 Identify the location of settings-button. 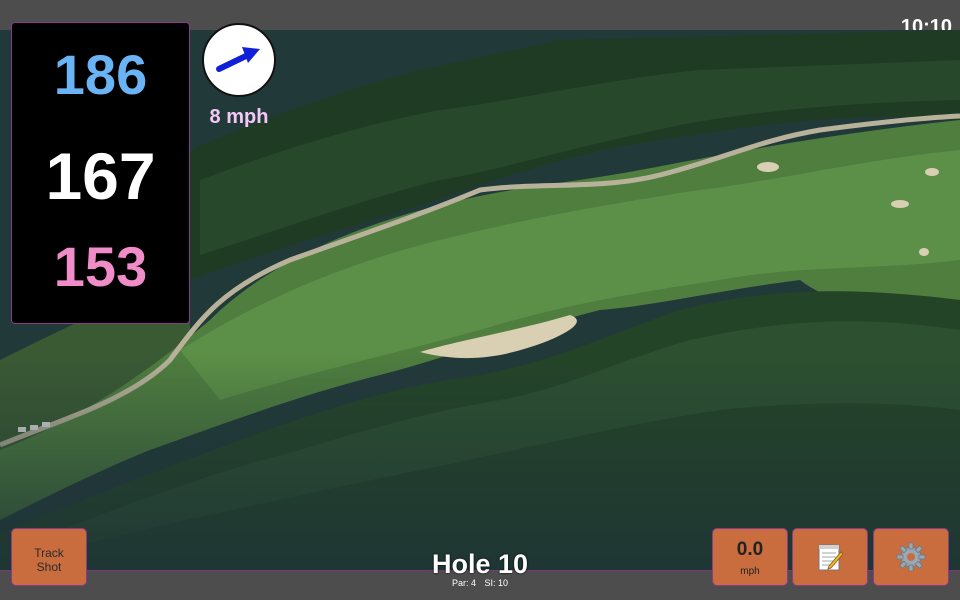
(911, 557).